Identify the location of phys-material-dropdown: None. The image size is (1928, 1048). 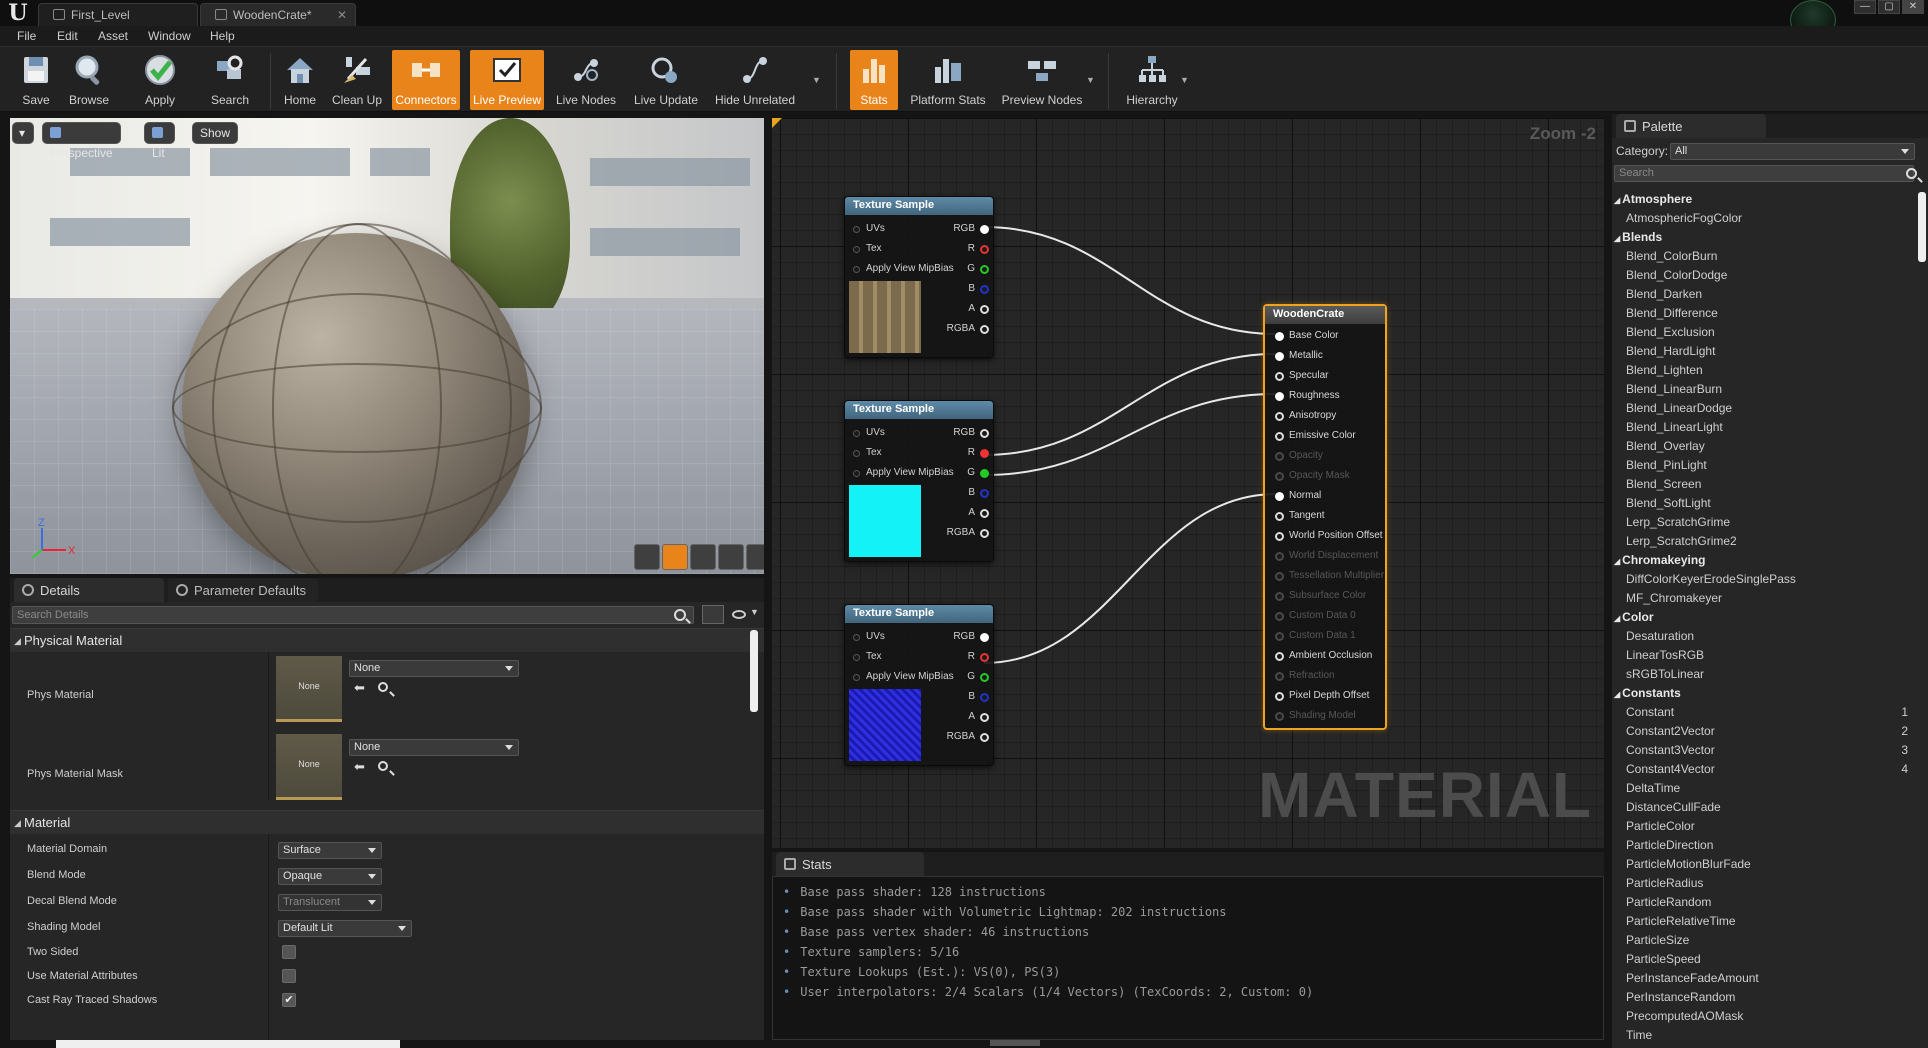
(434, 668).